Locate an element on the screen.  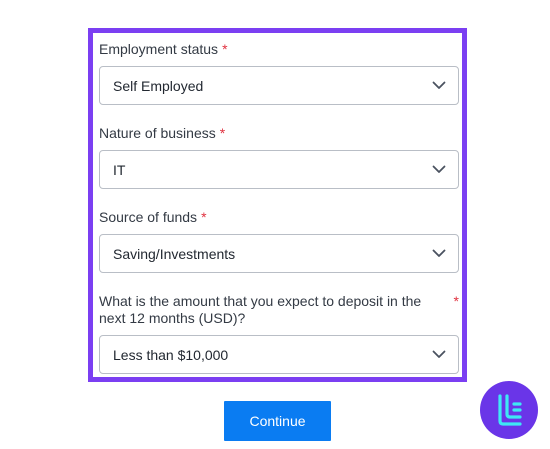
source-of-funds-value: Saving/Investments is located at coordinates (174, 253).